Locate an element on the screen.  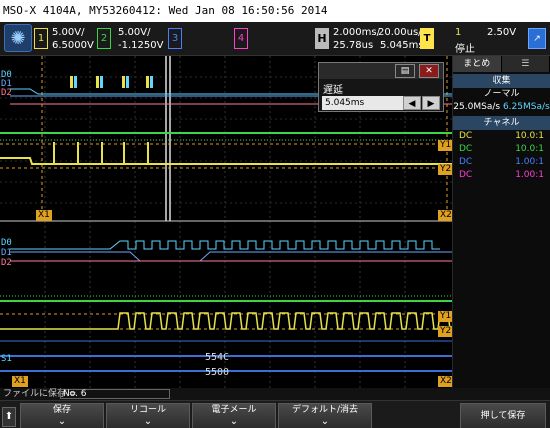
ch3-button: 3 is located at coordinates (175, 38).